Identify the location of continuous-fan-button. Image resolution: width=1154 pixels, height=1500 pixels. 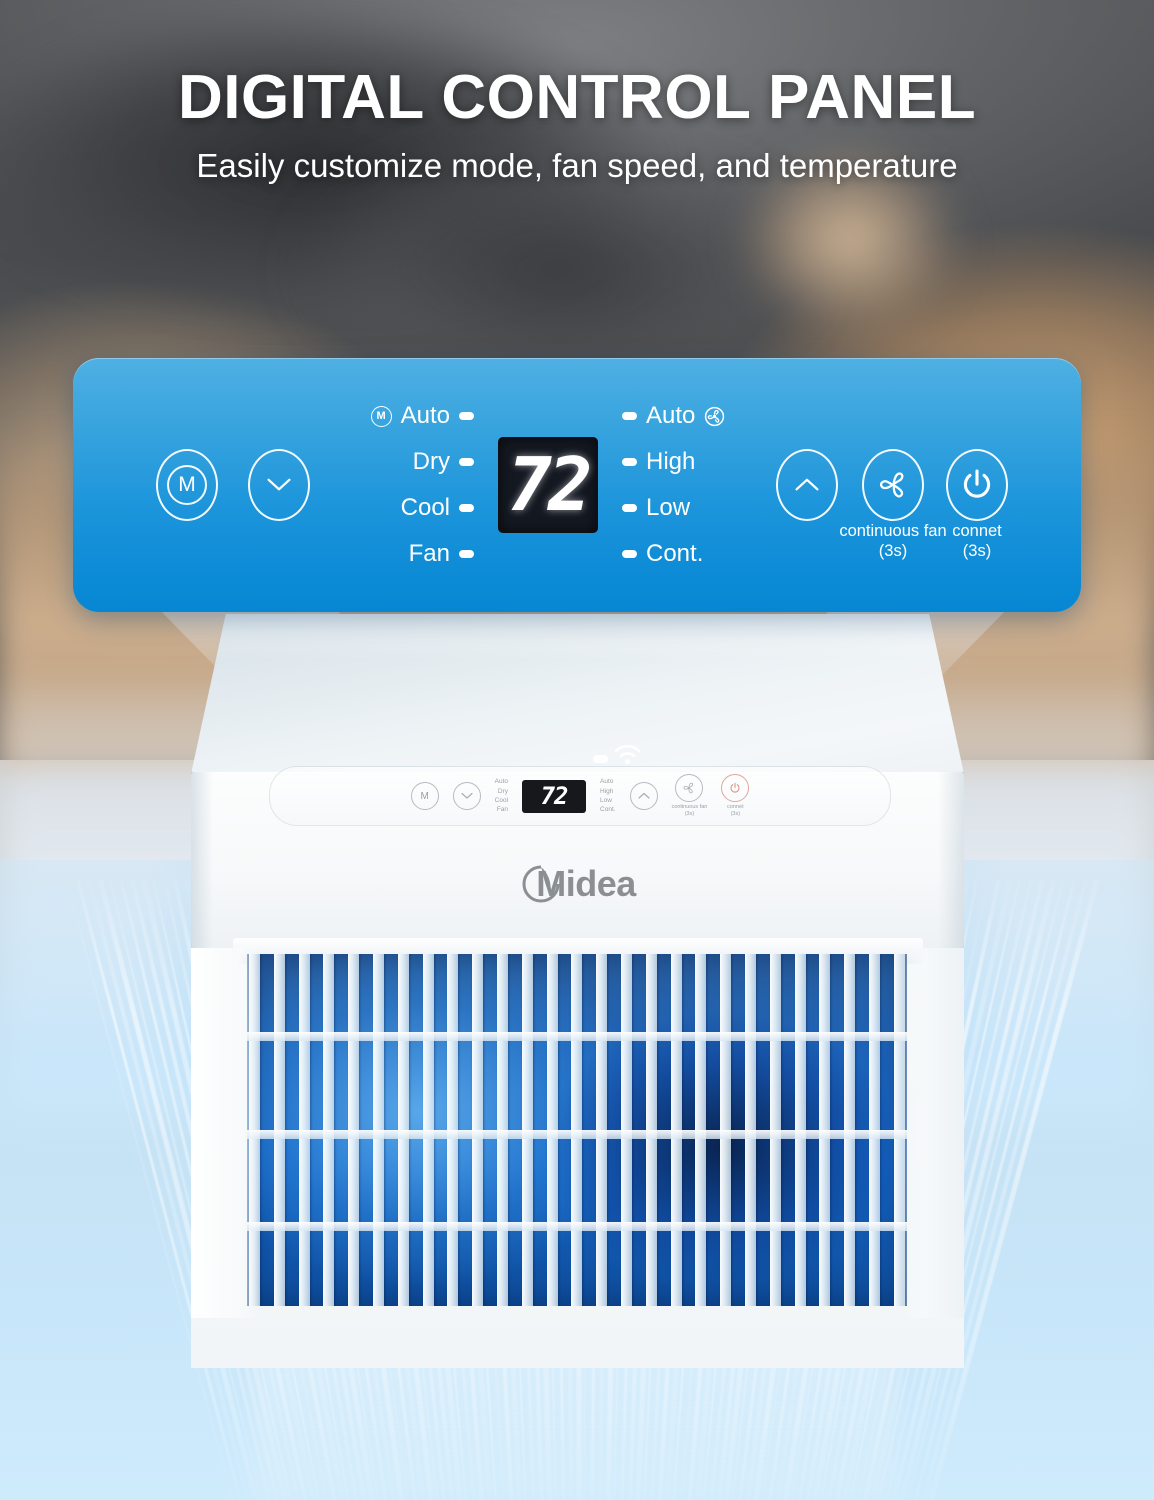
(893, 485).